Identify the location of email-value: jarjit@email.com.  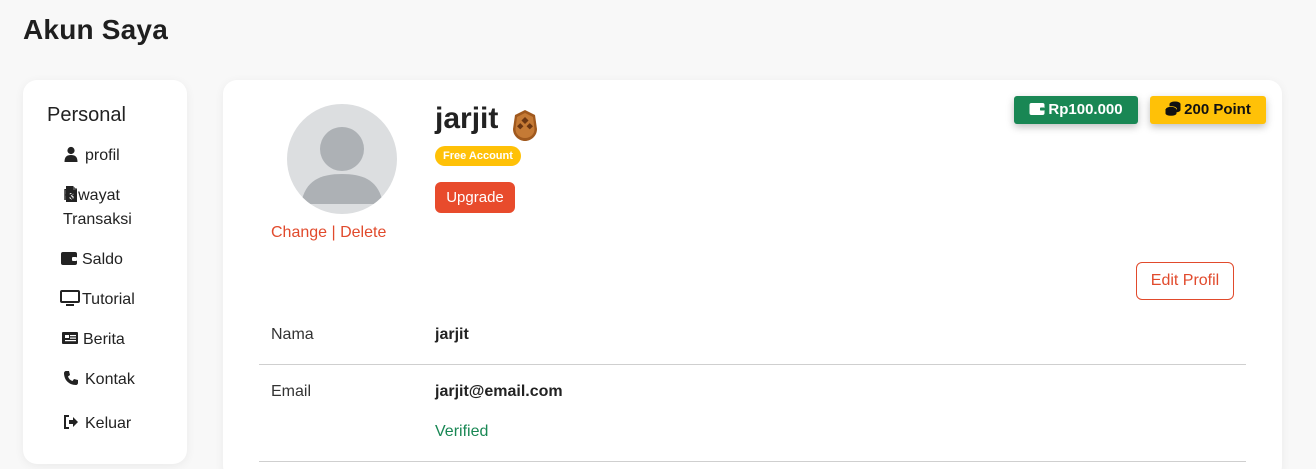
(499, 391).